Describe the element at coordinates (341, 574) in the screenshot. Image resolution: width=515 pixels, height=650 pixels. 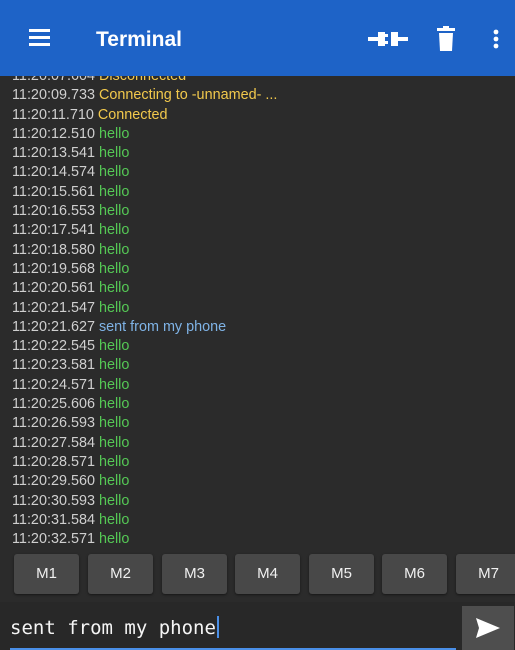
I see `macro-button-m5: M5` at that location.